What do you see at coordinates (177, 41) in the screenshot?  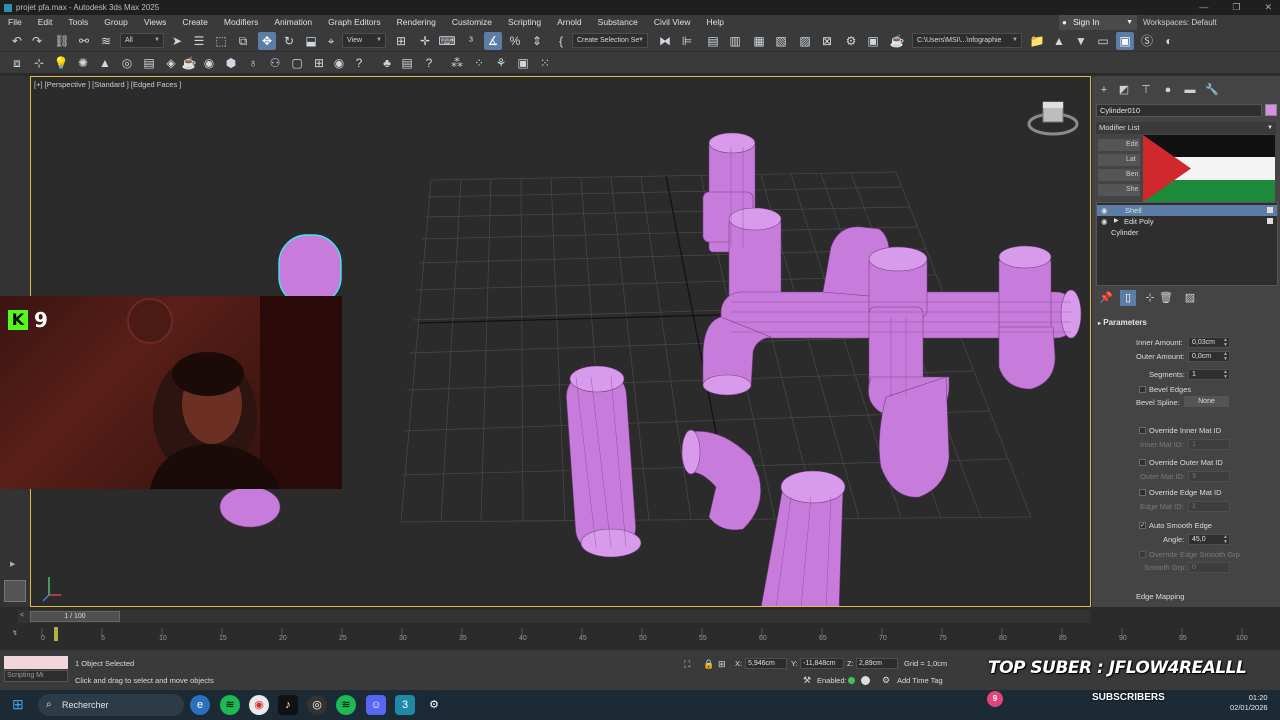 I see `select-object-icon: ➤` at bounding box center [177, 41].